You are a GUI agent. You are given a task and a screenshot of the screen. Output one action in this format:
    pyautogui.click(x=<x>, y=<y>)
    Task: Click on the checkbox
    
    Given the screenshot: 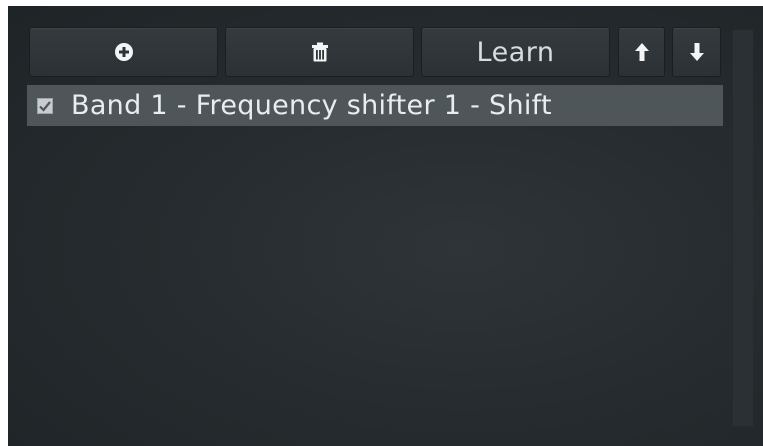 What is the action you would take?
    pyautogui.click(x=45, y=105)
    